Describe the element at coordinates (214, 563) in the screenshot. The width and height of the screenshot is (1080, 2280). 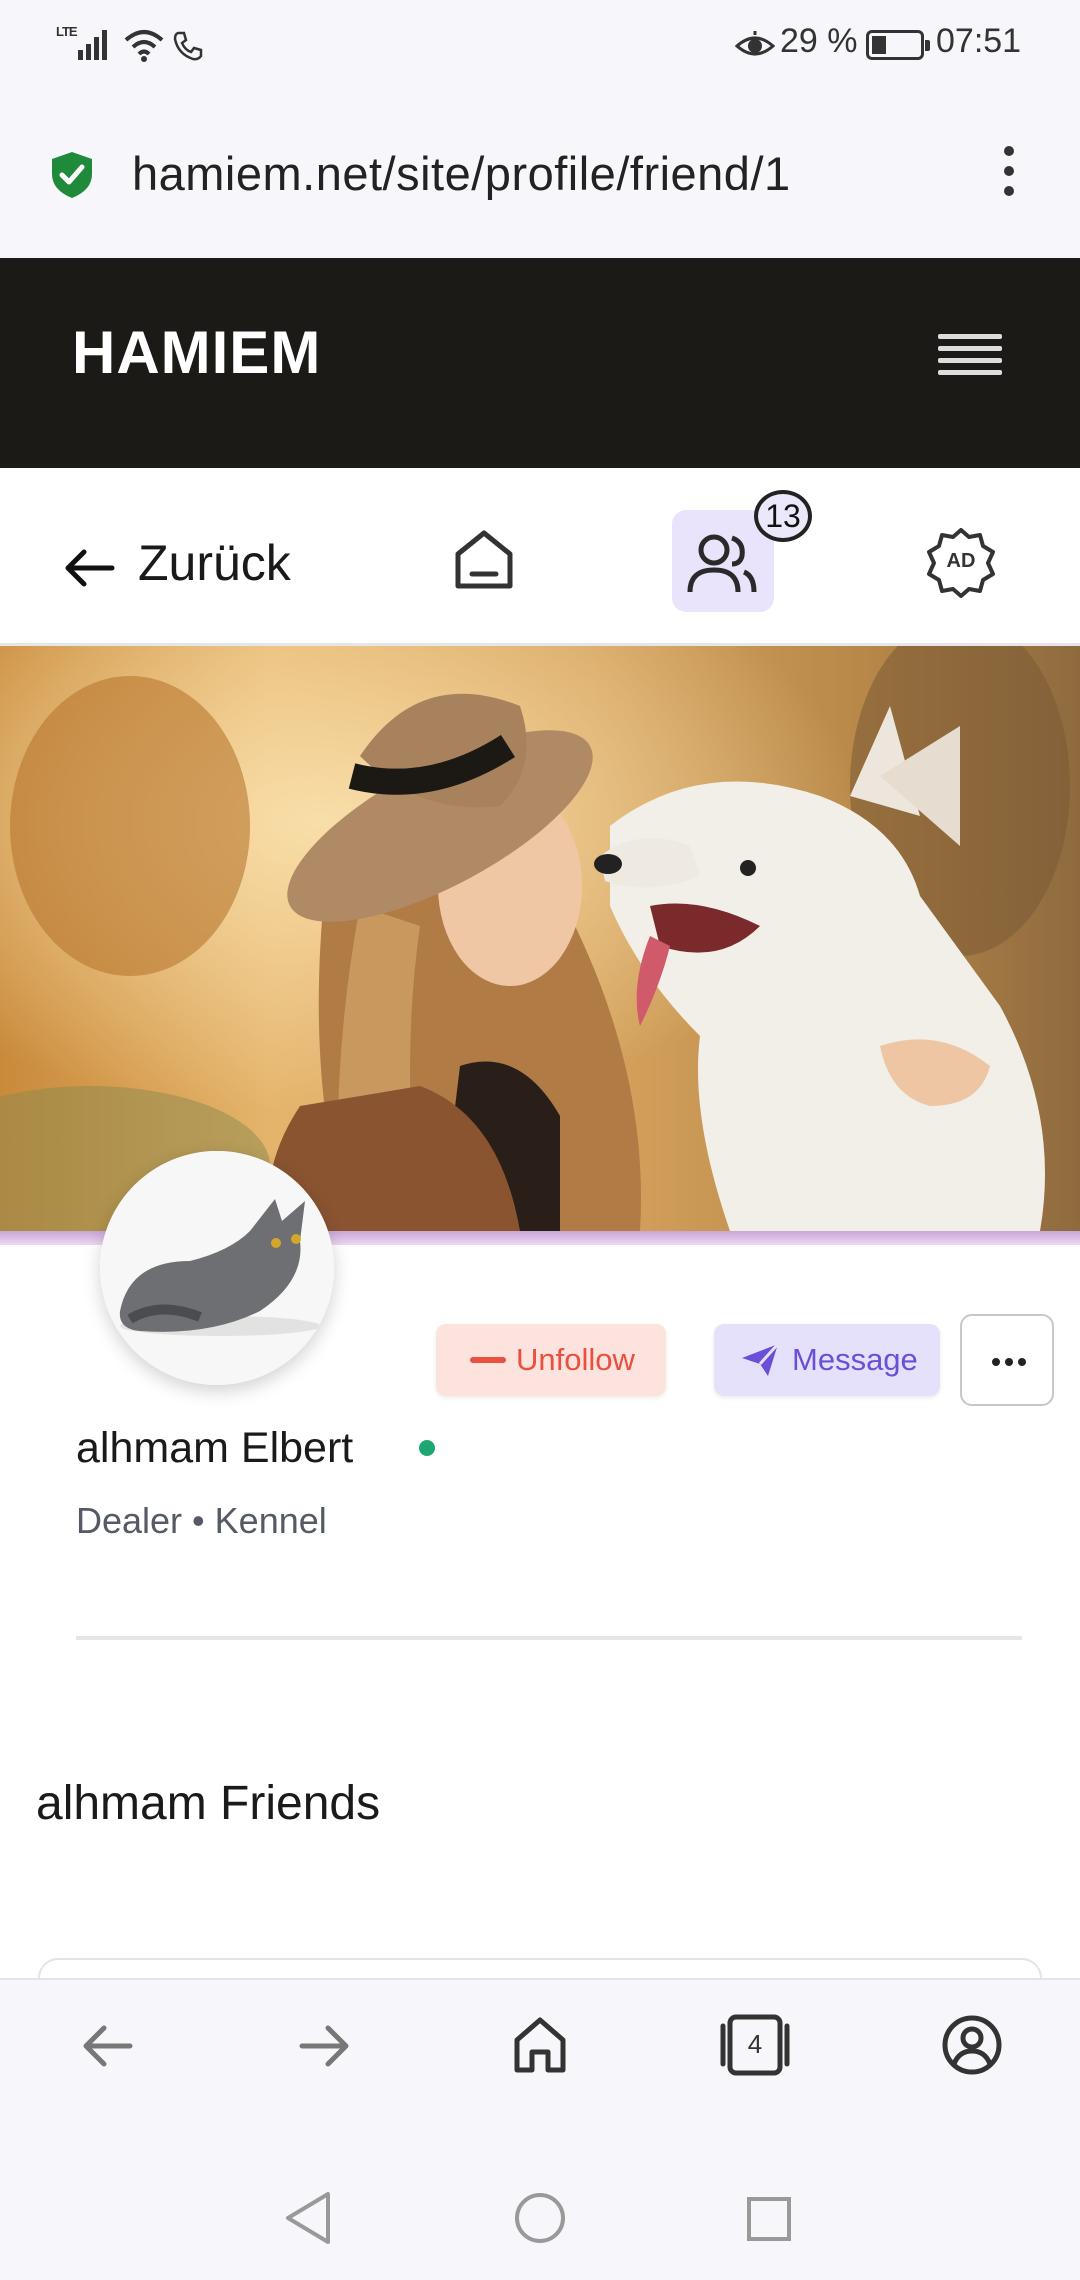
I see `back-label: Zurück` at that location.